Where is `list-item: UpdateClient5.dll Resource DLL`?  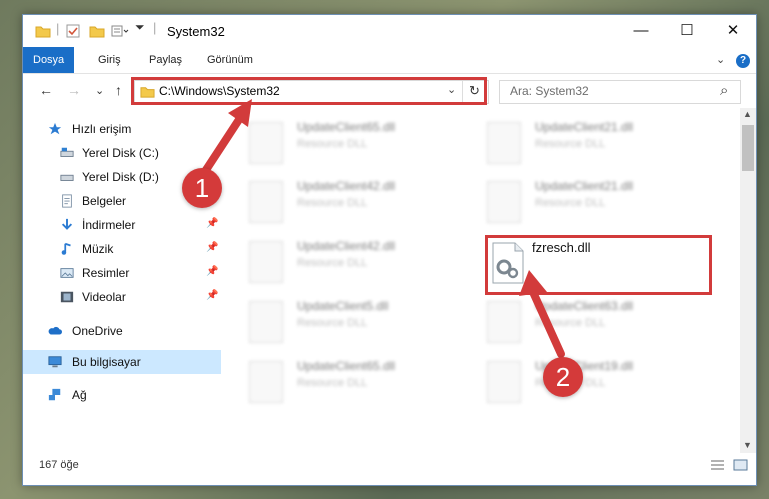 list-item: UpdateClient5.dll Resource DLL is located at coordinates (353, 321).